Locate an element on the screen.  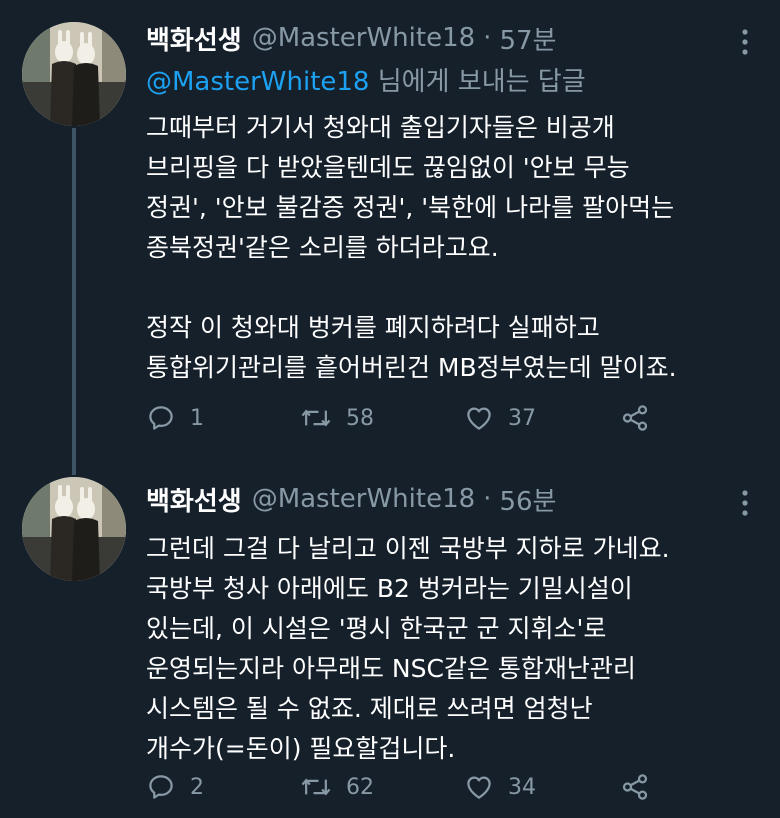
reply-button: 1 is located at coordinates (175, 418).